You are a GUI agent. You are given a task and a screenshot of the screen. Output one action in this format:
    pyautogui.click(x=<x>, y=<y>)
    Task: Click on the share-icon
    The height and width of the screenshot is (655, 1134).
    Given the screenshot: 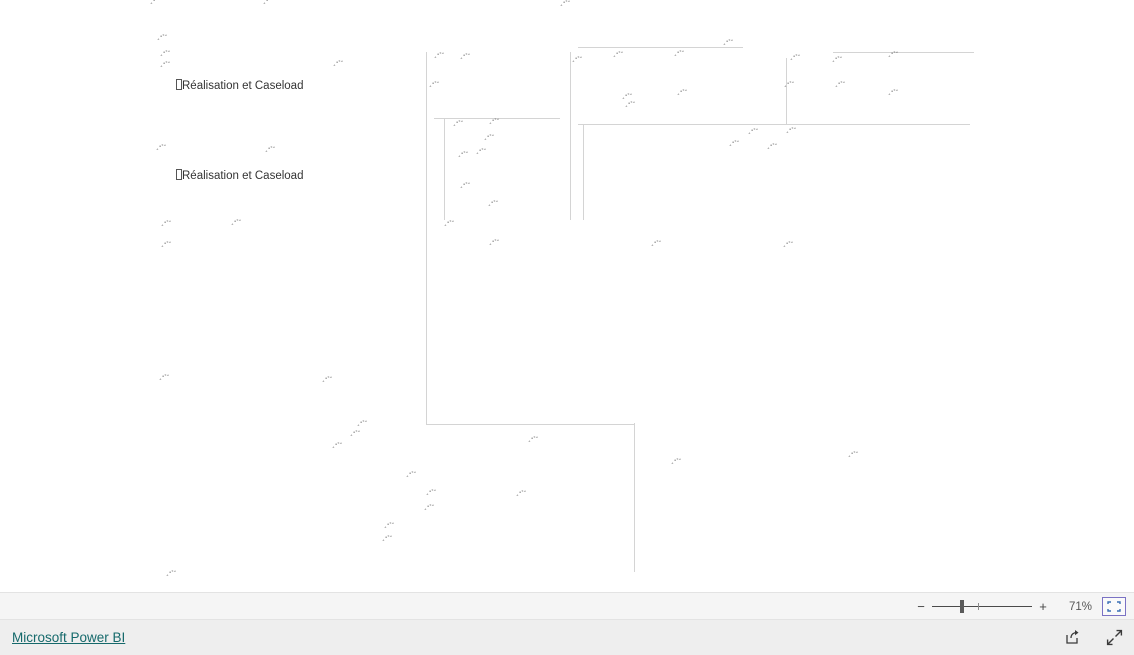 What is the action you would take?
    pyautogui.click(x=1071, y=637)
    